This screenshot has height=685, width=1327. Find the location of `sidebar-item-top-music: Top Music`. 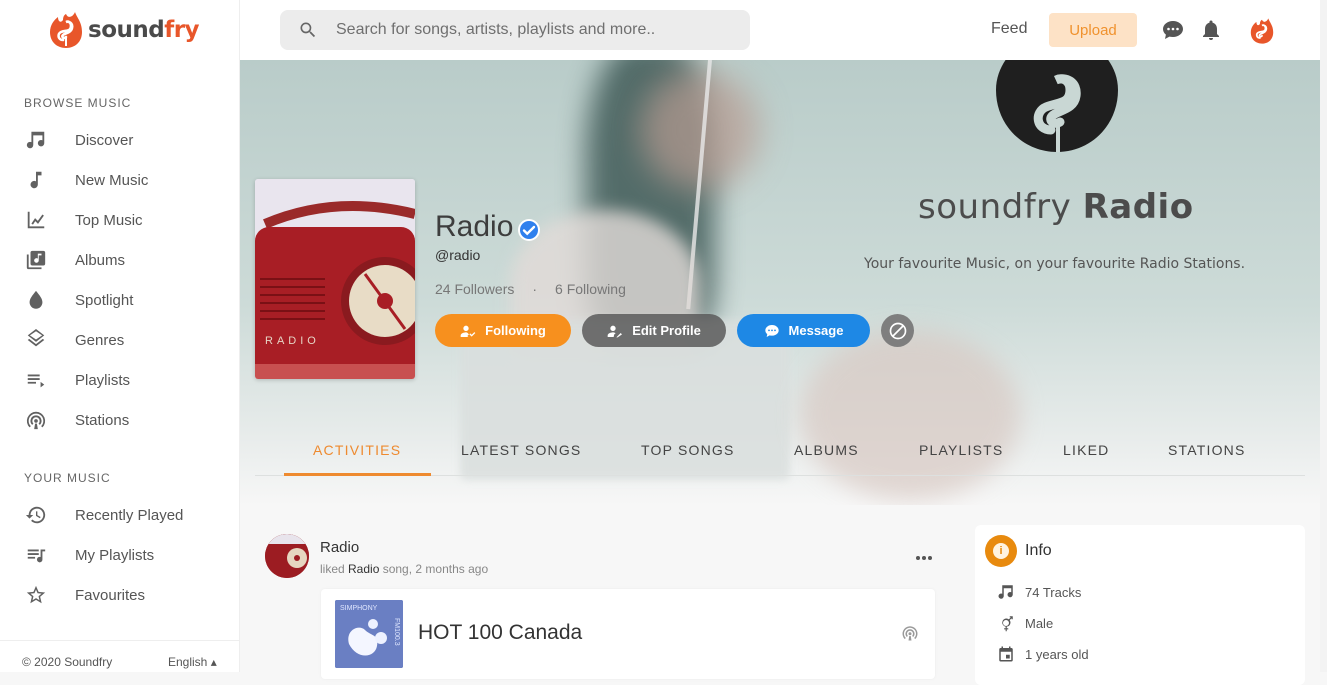

sidebar-item-top-music: Top Music is located at coordinates (124, 220).